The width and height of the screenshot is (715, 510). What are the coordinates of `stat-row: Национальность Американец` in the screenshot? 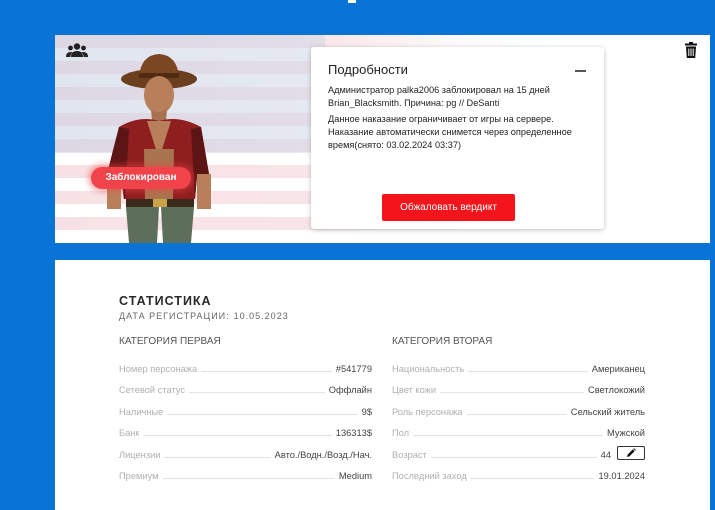 It's located at (518, 369).